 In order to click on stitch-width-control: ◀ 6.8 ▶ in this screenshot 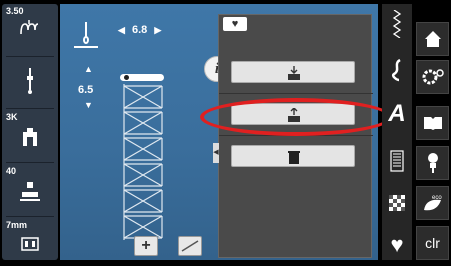, I will do `click(139, 30)`.